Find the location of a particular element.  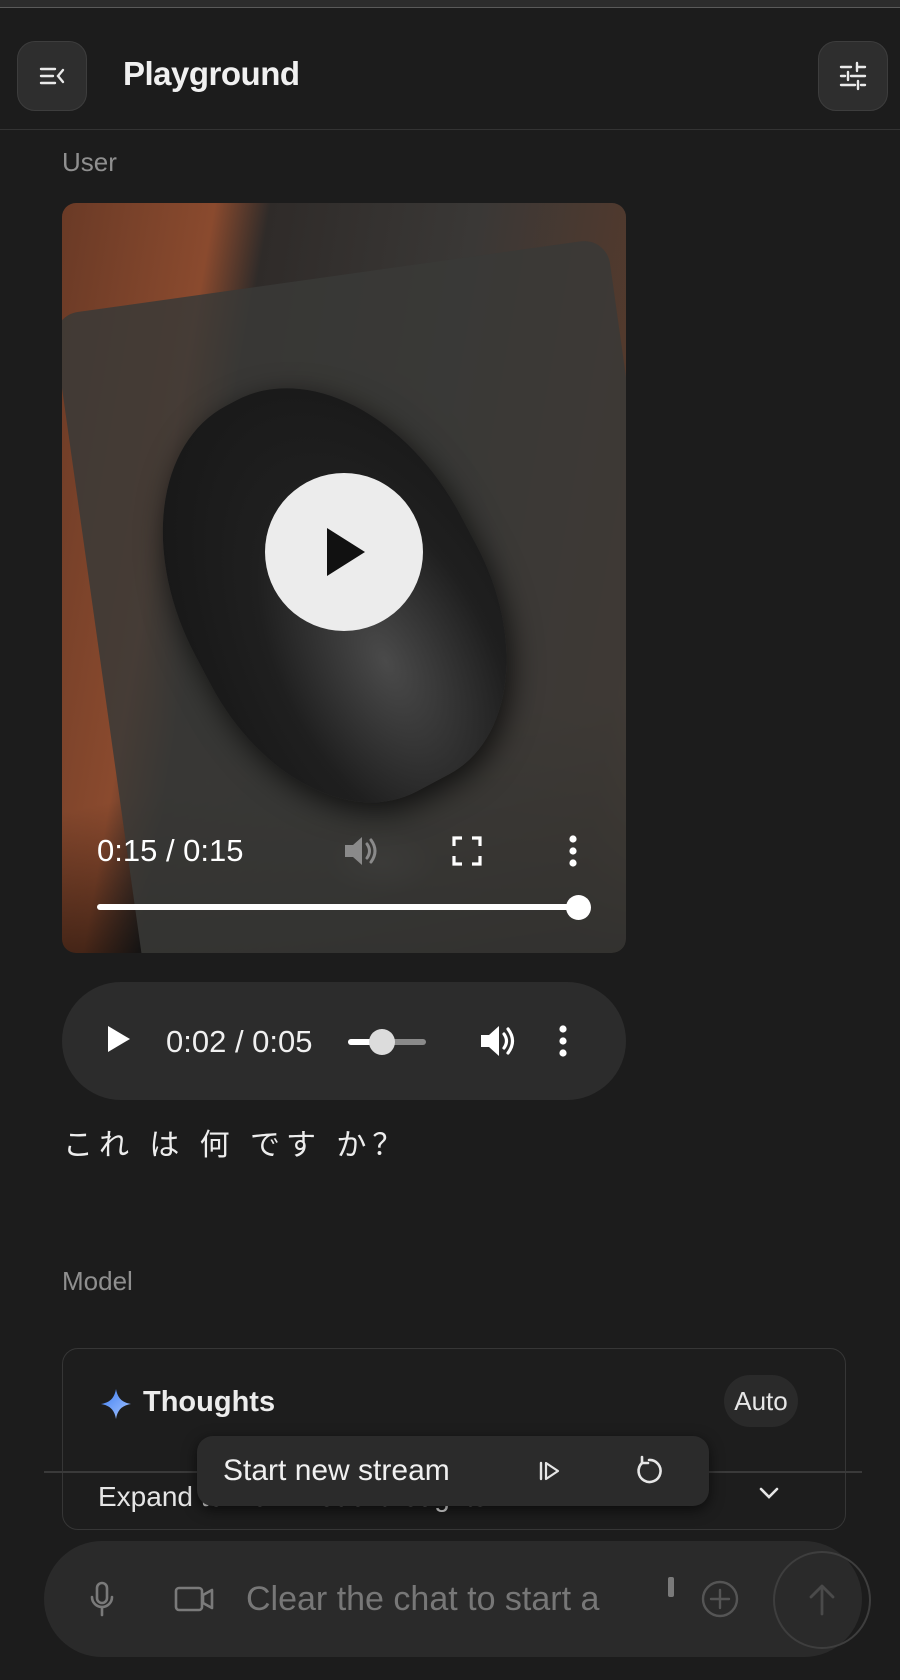

start-stream-button is located at coordinates (549, 1471).